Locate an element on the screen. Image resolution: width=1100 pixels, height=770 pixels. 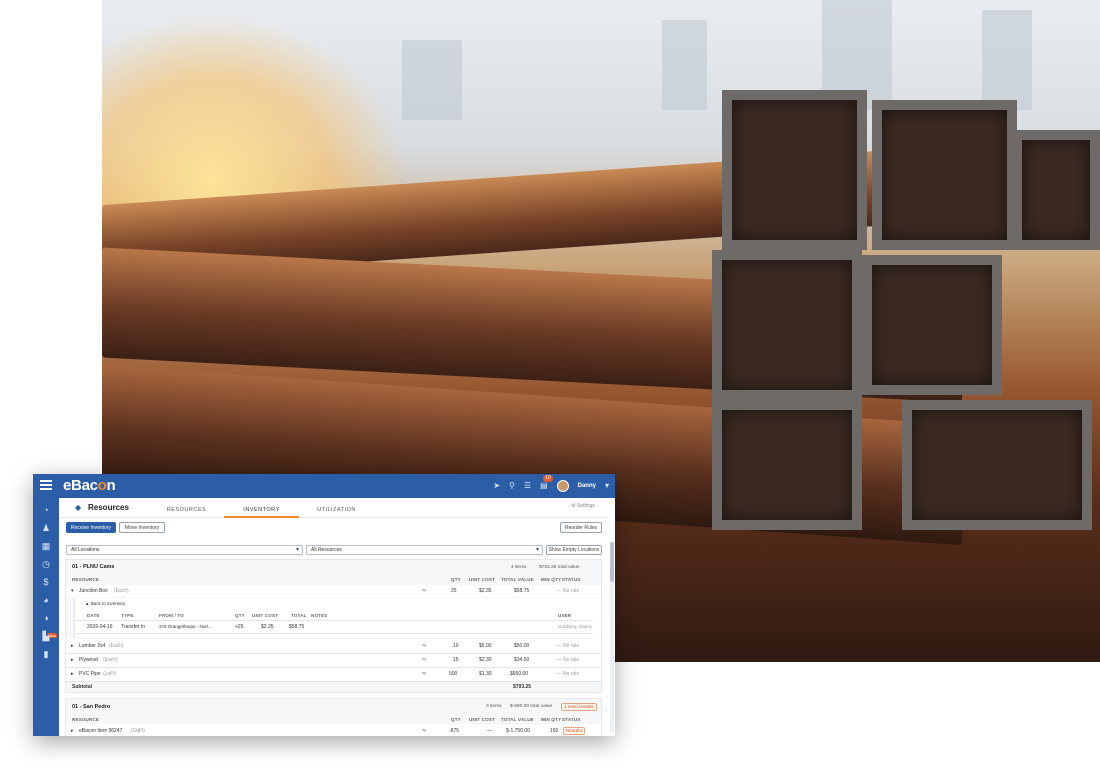
expand-toggle-icon: ▾ is located at coordinates (72, 591).